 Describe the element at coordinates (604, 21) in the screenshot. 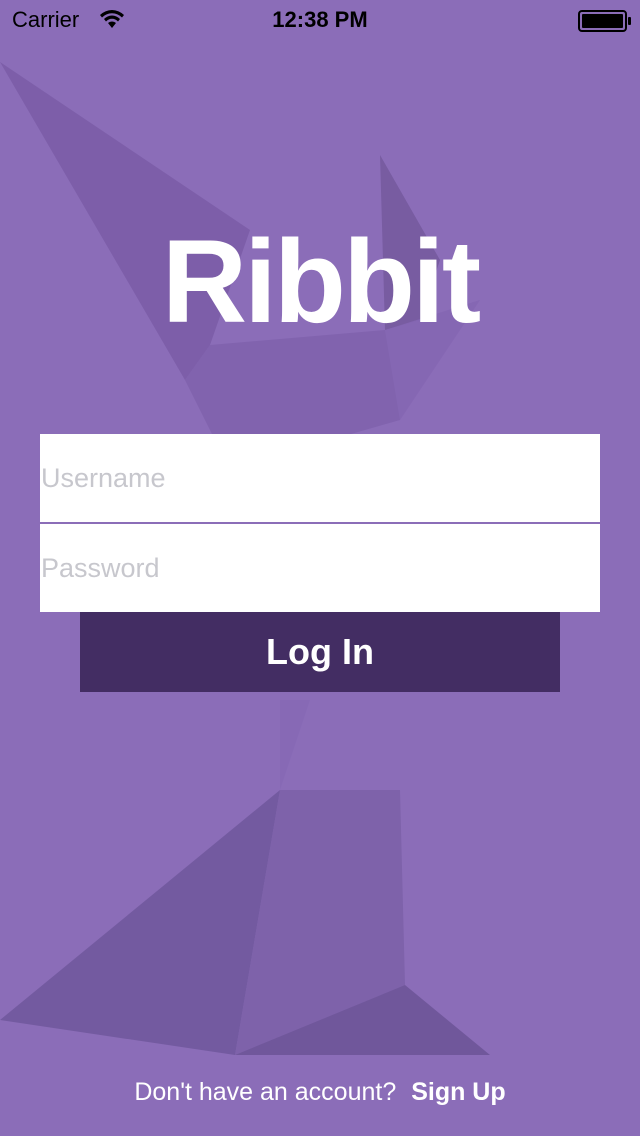

I see `battery-icon` at that location.